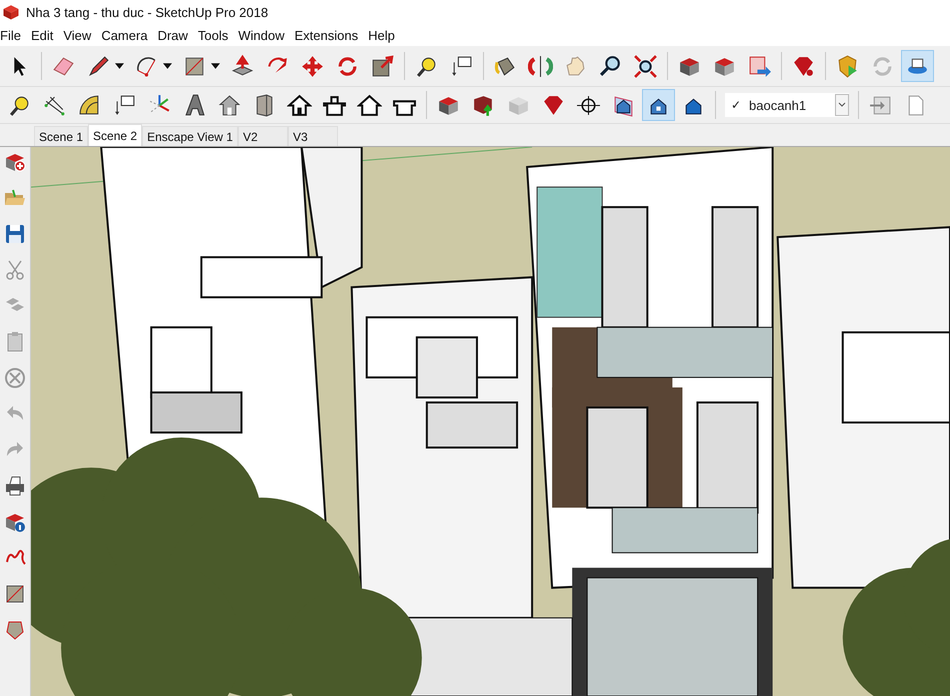 Image resolution: width=950 pixels, height=696 pixels. What do you see at coordinates (381, 35) in the screenshot?
I see `menu-item: Help` at bounding box center [381, 35].